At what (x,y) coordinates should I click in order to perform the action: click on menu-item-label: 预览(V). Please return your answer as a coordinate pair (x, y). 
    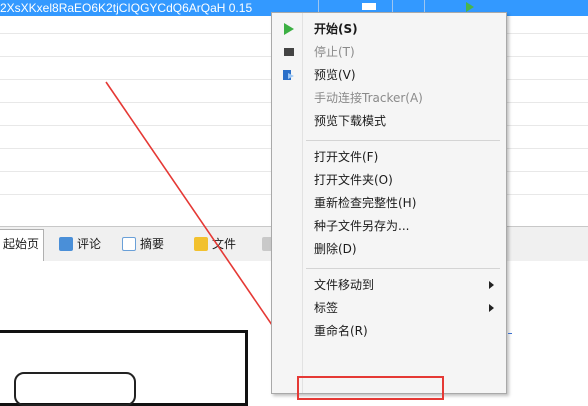
    Looking at the image, I should click on (335, 75).